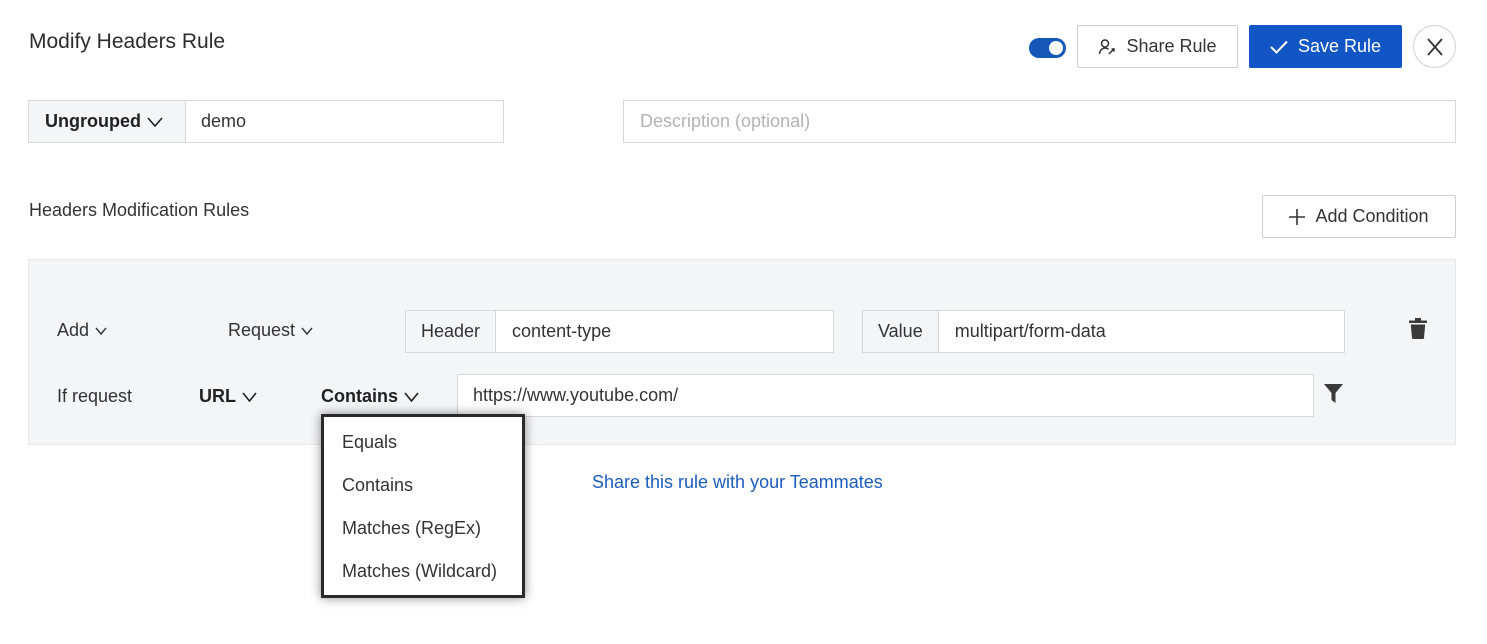 Image resolution: width=1487 pixels, height=644 pixels. I want to click on menu-item-contains: Contains, so click(423, 485).